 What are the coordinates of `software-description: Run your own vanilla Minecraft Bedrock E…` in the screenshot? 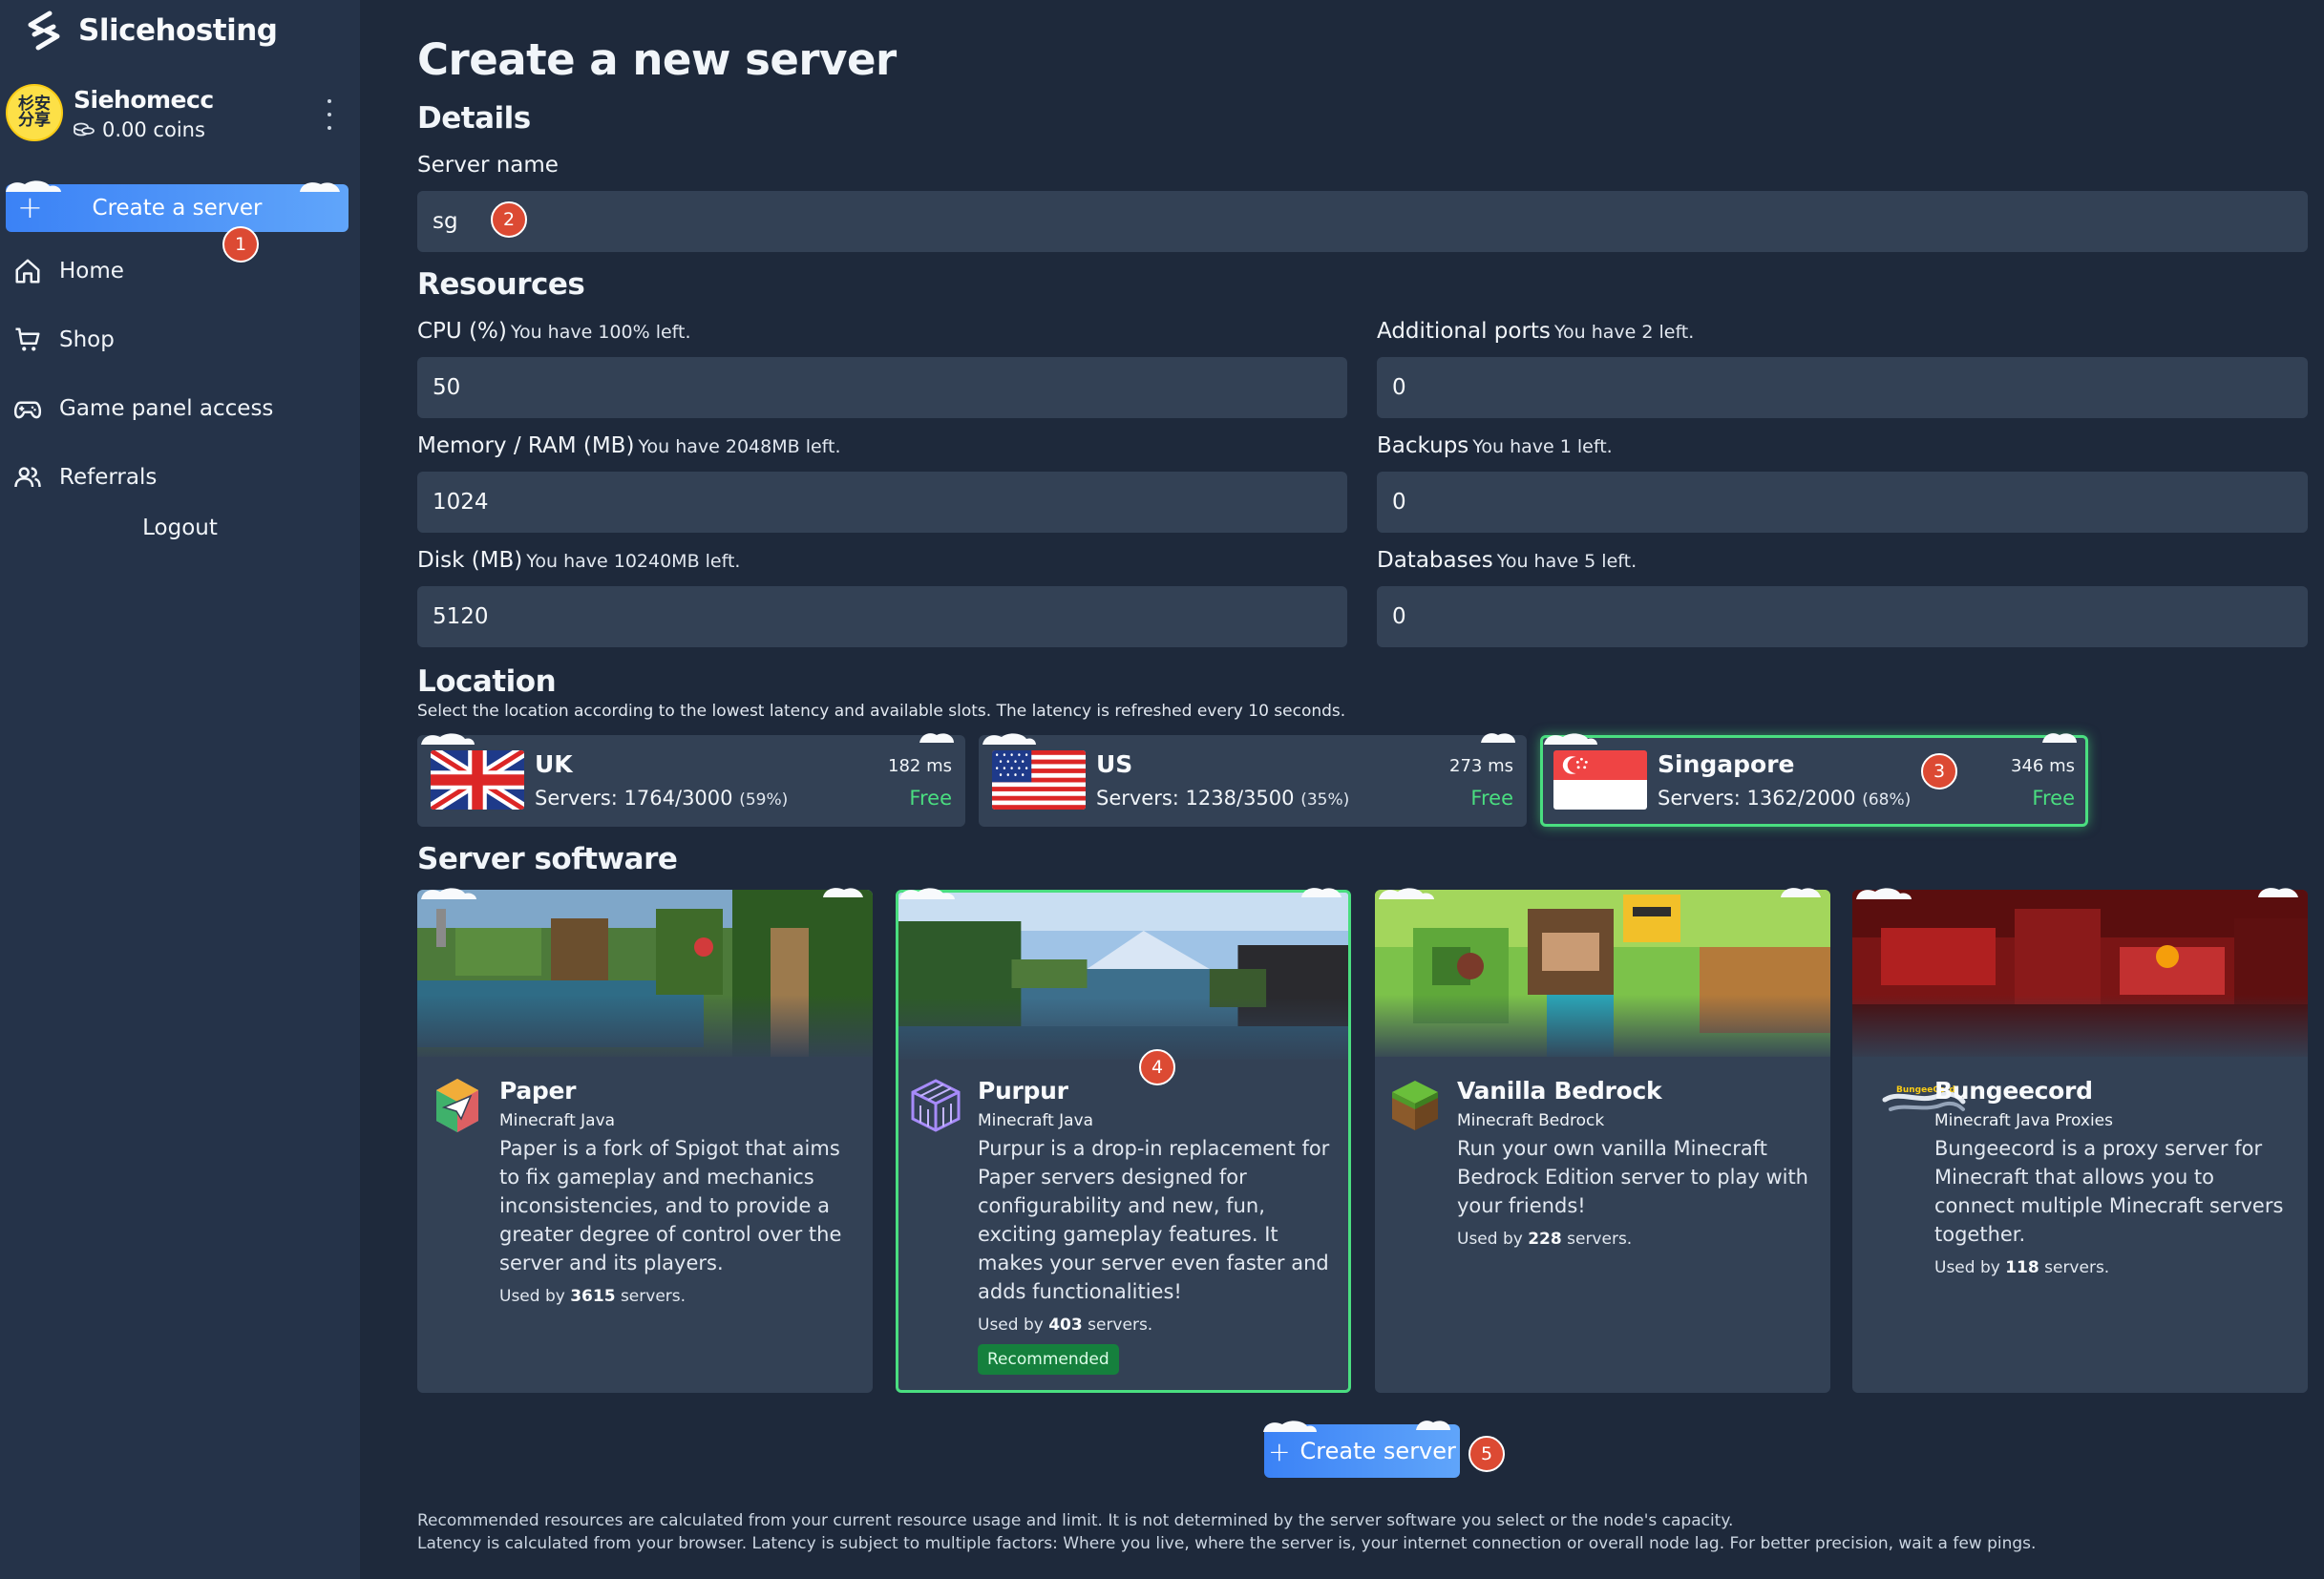 It's located at (1632, 1177).